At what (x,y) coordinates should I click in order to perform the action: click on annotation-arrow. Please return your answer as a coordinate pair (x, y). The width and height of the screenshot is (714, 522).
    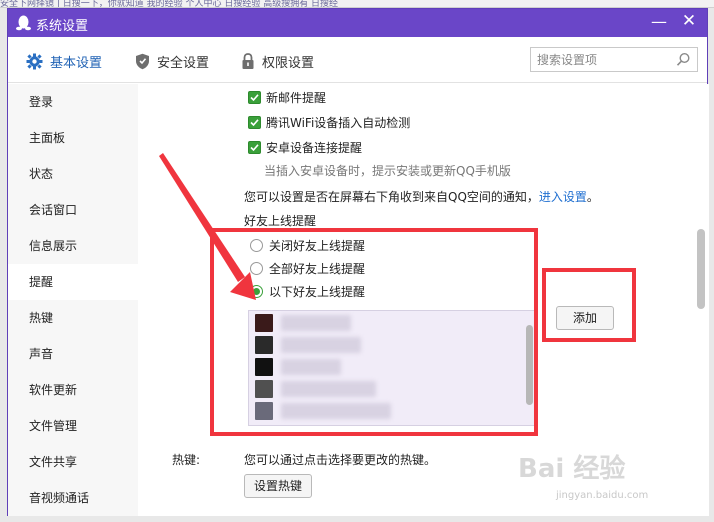
    Looking at the image, I should click on (207, 226).